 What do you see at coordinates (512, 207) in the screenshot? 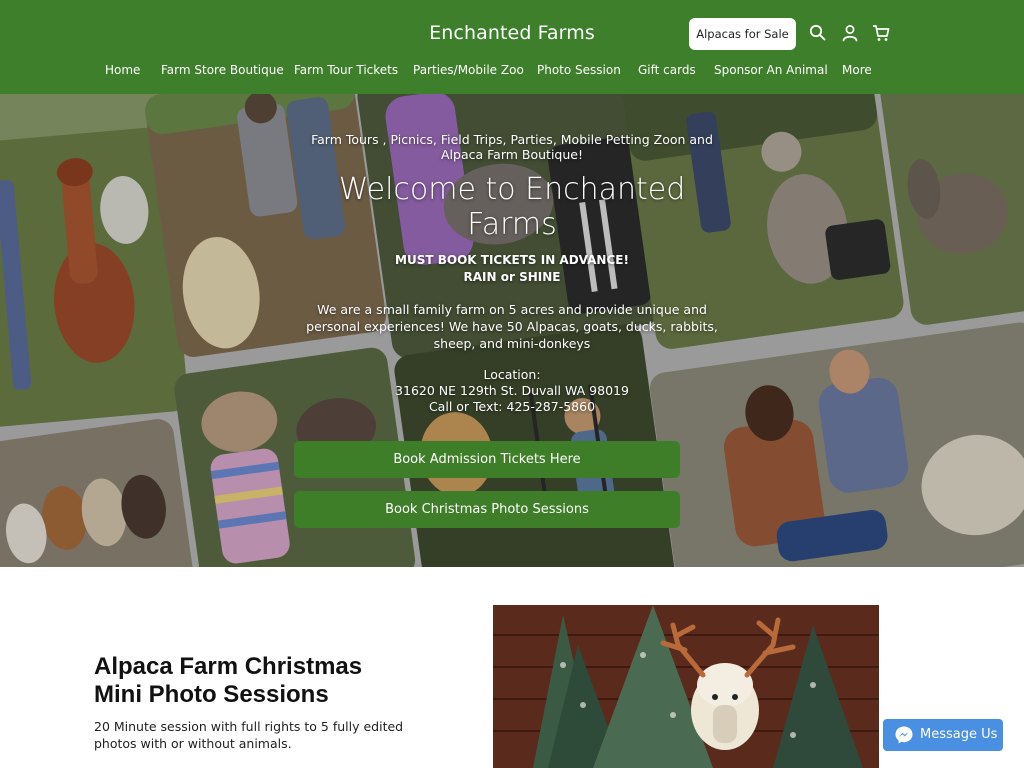
I see `hero-heading: Welcome to Enchanted Farms` at bounding box center [512, 207].